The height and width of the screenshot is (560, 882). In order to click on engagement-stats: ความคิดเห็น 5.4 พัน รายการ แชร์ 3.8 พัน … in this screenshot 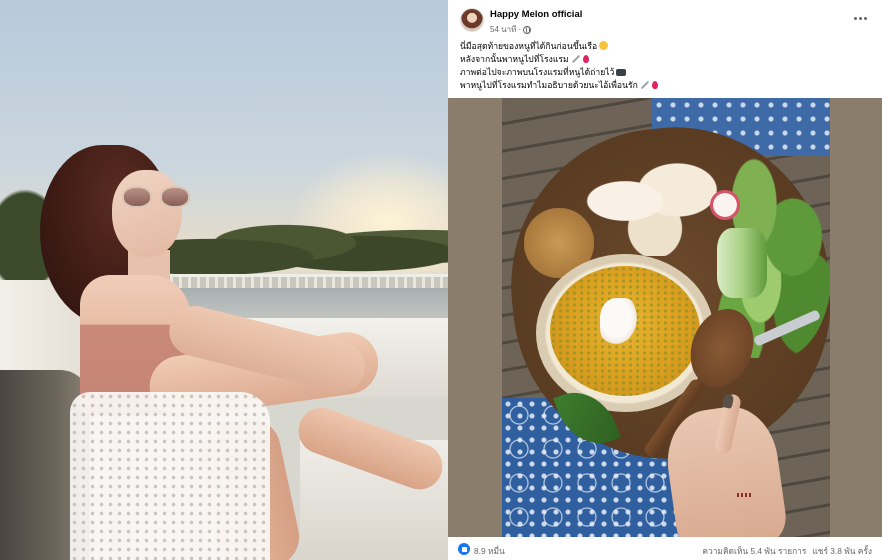, I will do `click(787, 551)`.